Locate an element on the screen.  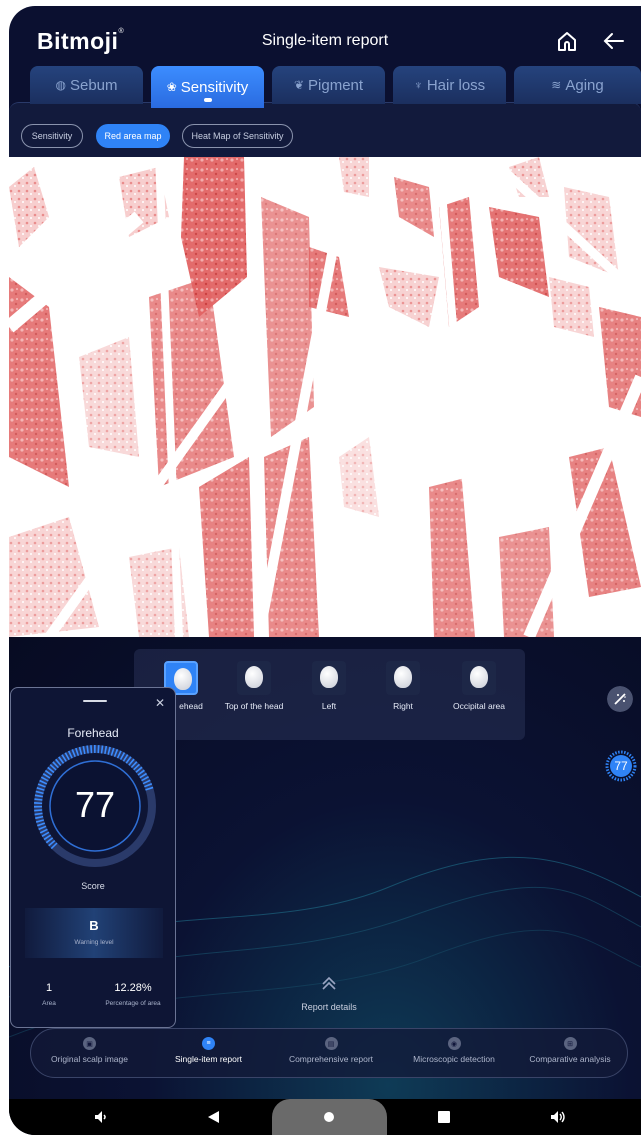
occipital-thumbnail is located at coordinates (479, 678).